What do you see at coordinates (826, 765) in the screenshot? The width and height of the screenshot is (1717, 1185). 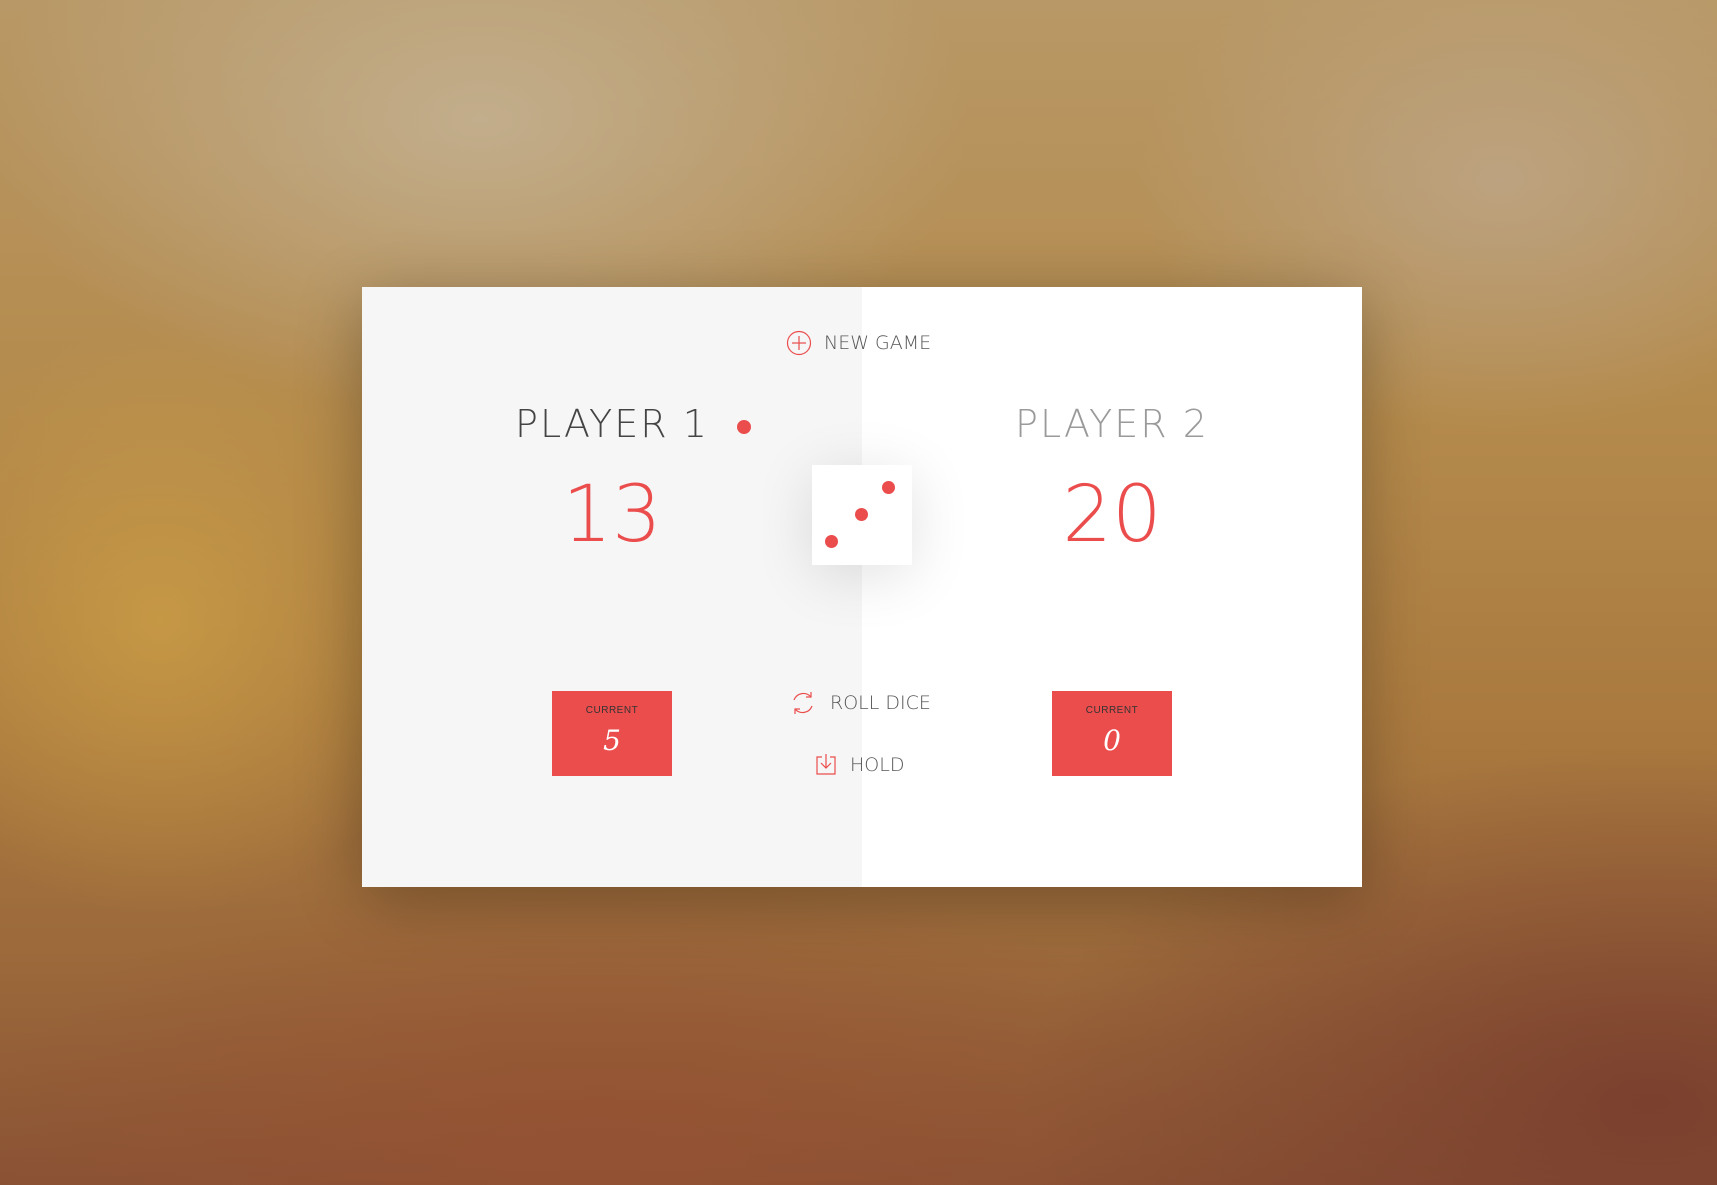 I see `download-icon` at bounding box center [826, 765].